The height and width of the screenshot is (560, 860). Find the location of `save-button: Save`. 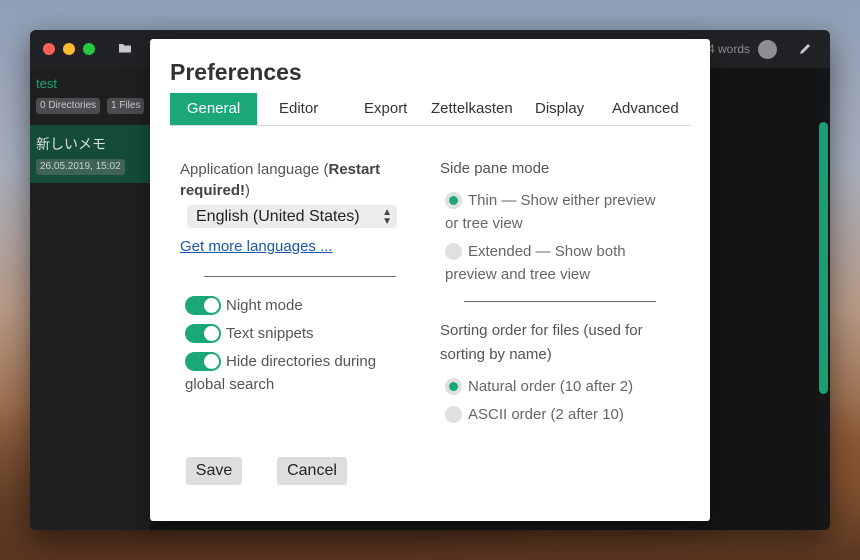

save-button: Save is located at coordinates (214, 471).